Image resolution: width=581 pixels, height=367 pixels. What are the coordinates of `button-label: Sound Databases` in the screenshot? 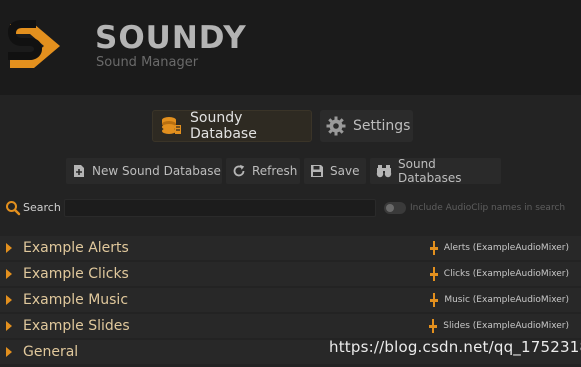 It's located at (430, 171).